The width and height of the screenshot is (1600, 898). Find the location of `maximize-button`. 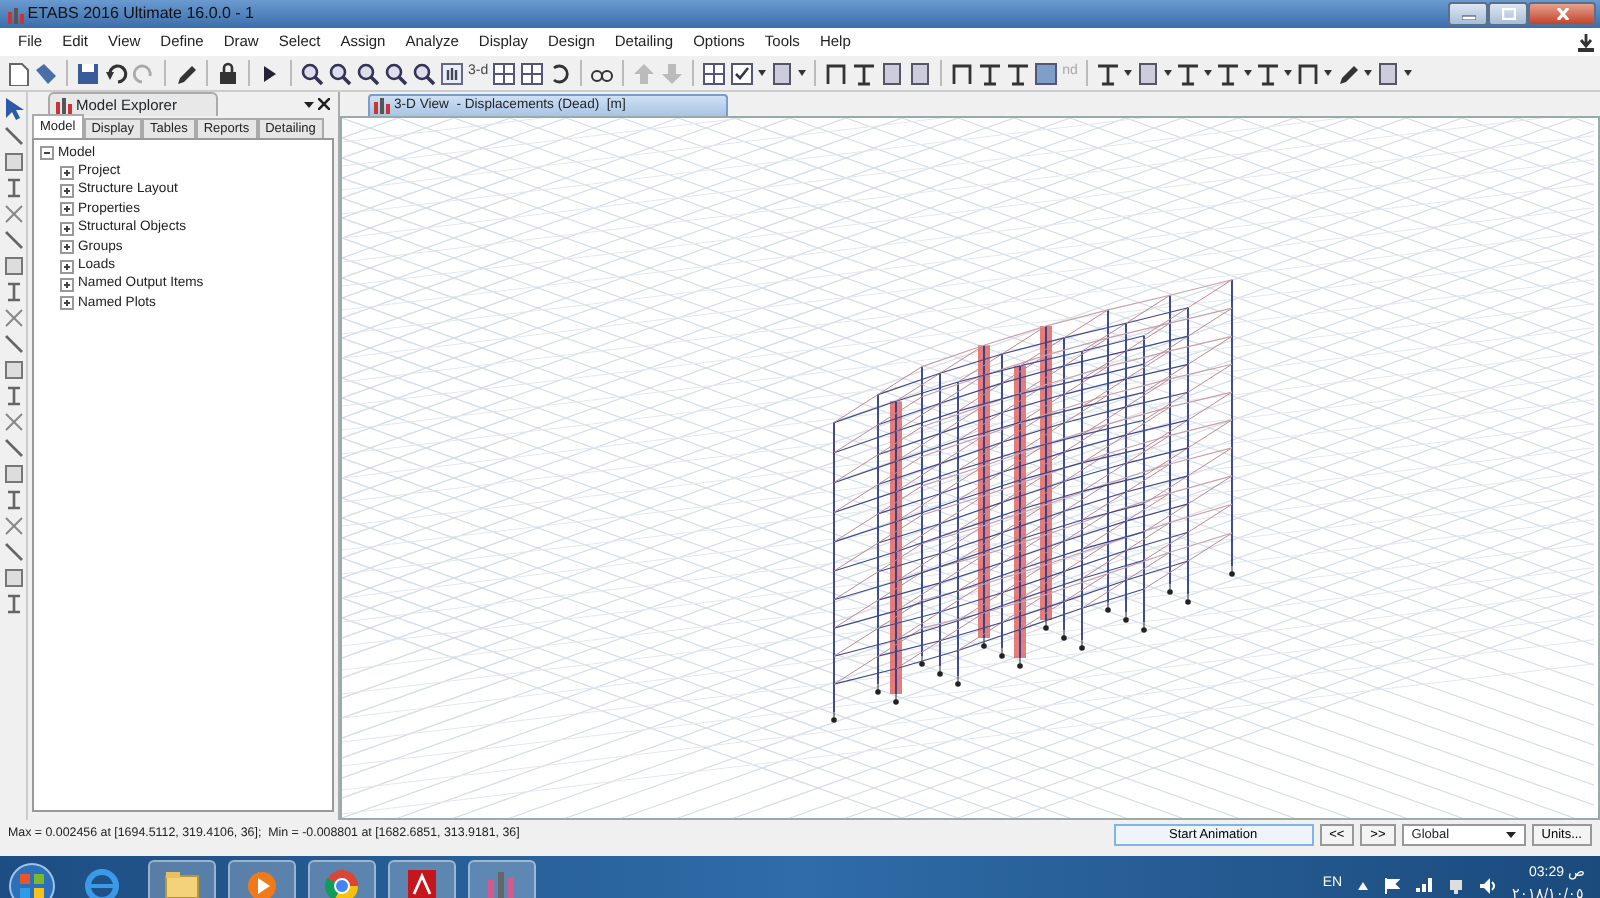

maximize-button is located at coordinates (1508, 14).